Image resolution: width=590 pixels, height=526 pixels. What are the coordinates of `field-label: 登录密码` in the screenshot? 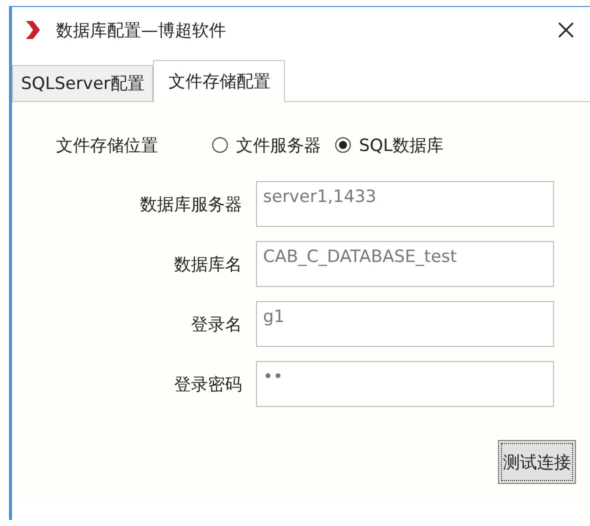 It's located at (208, 385).